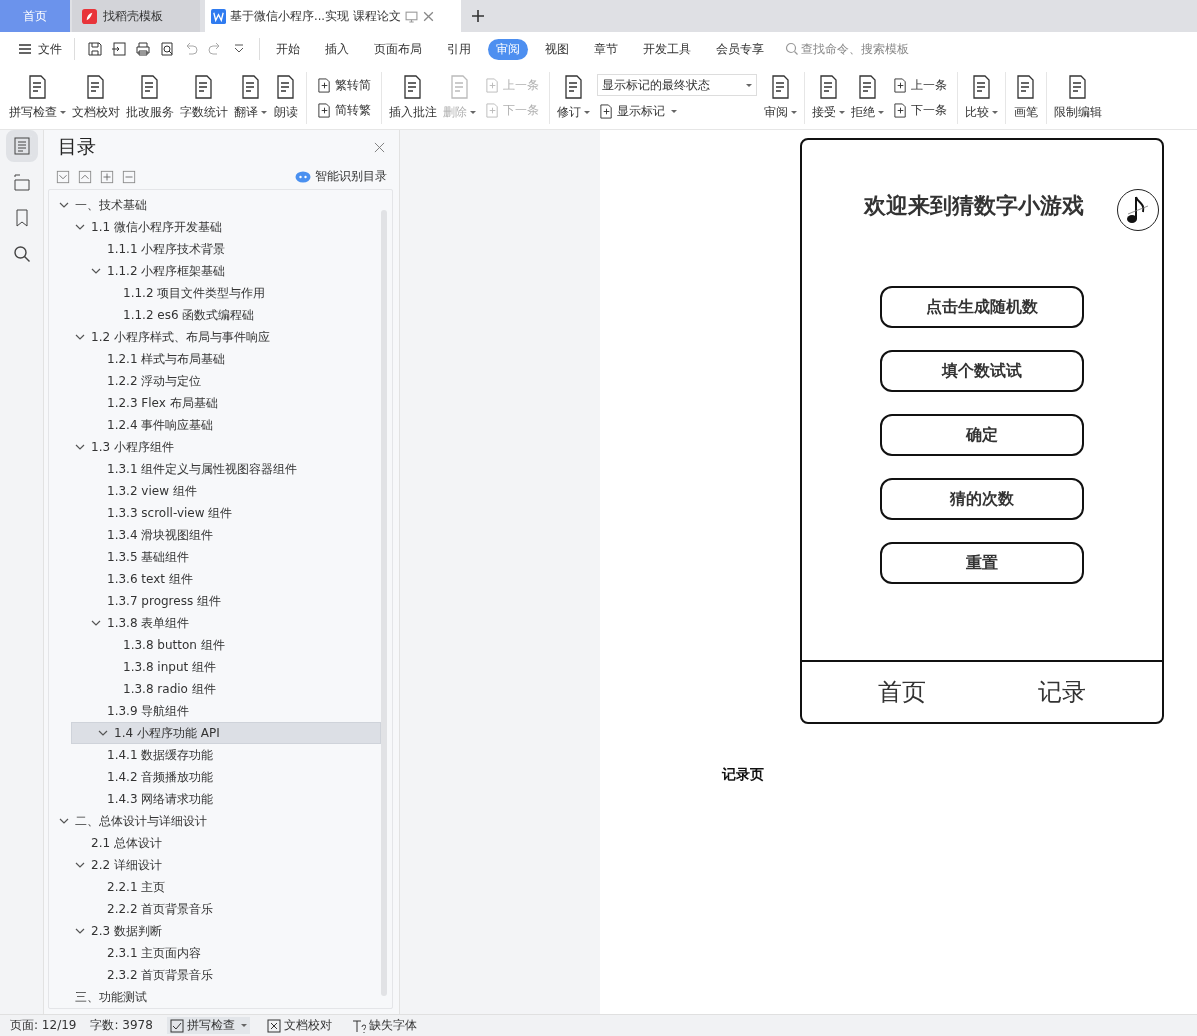 The width and height of the screenshot is (1197, 1036). What do you see at coordinates (143, 49) in the screenshot?
I see `print-icon` at bounding box center [143, 49].